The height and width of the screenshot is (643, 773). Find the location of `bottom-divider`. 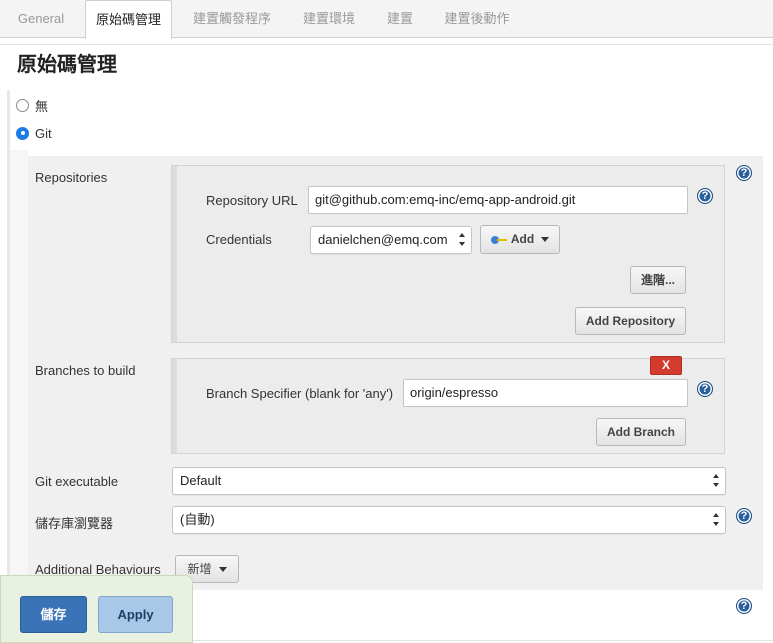

bottom-divider is located at coordinates (483, 640).